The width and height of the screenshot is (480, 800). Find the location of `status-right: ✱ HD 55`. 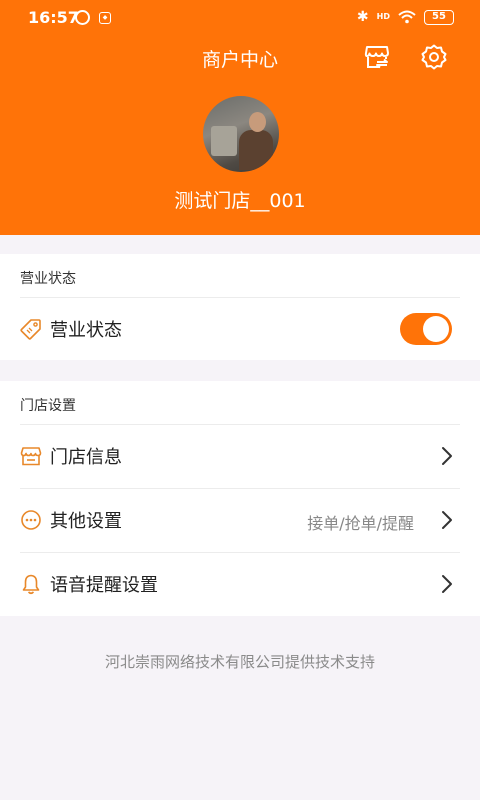

status-right: ✱ HD 55 is located at coordinates (405, 17).